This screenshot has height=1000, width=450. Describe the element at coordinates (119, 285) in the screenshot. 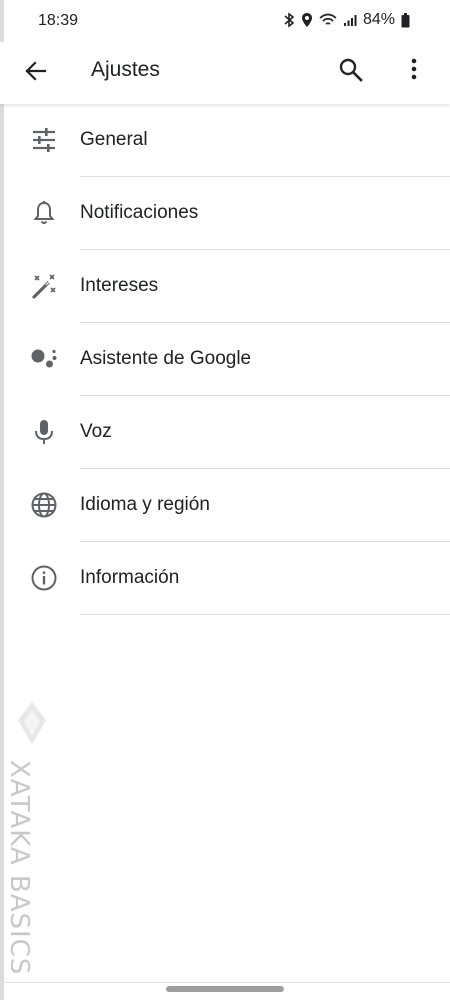

I see `settings-item-label: Intereses` at that location.